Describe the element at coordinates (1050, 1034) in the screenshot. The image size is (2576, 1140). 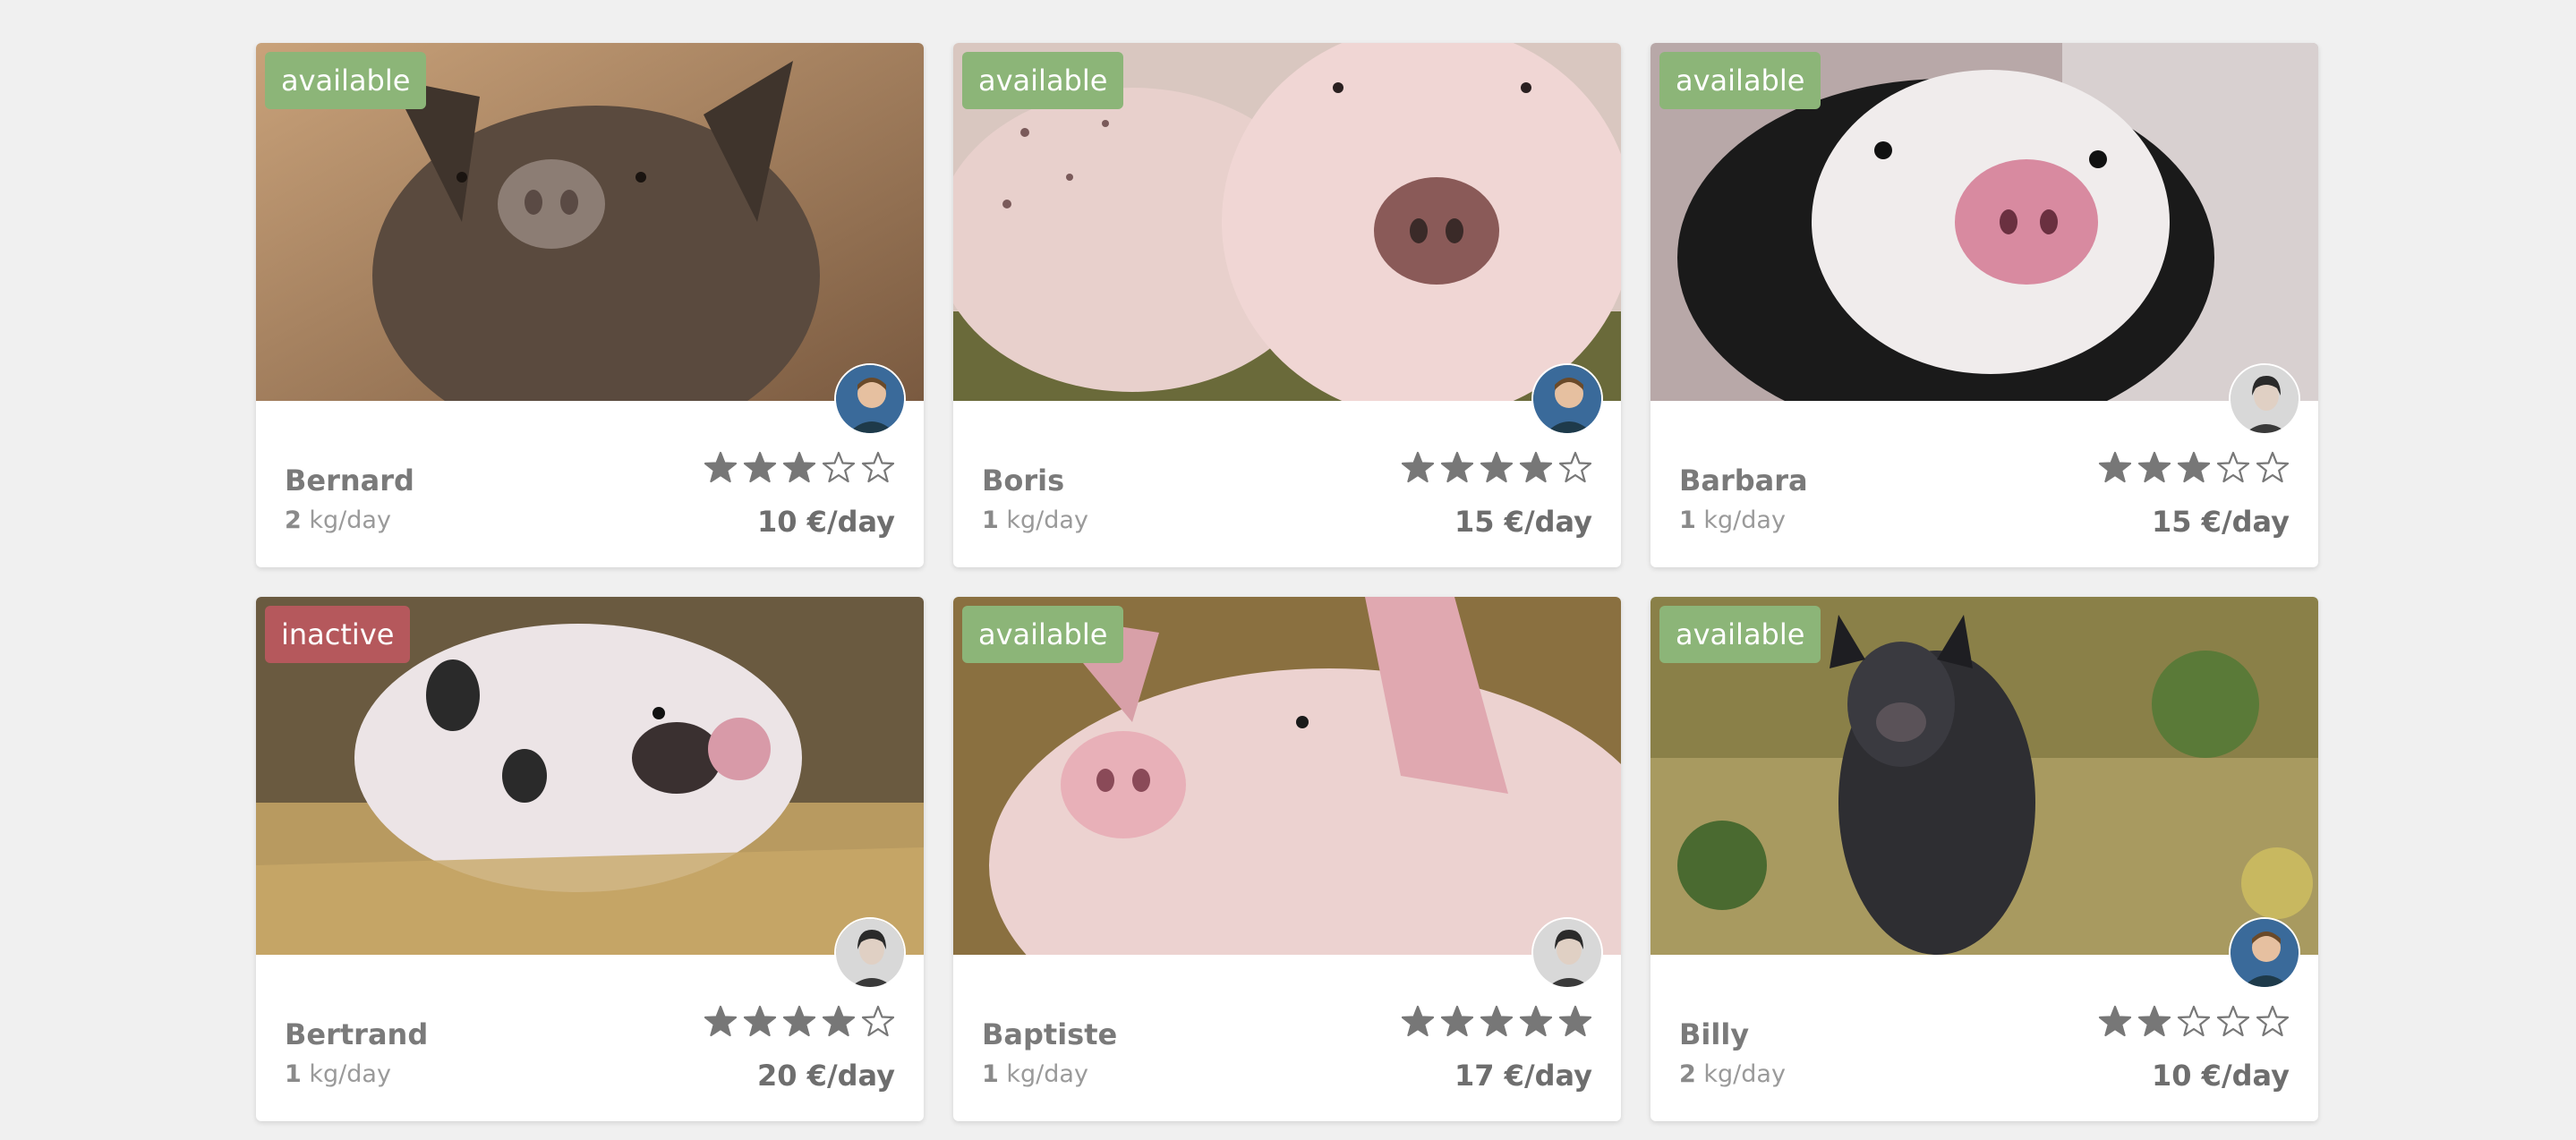
I see `pig-name: Baptiste` at that location.